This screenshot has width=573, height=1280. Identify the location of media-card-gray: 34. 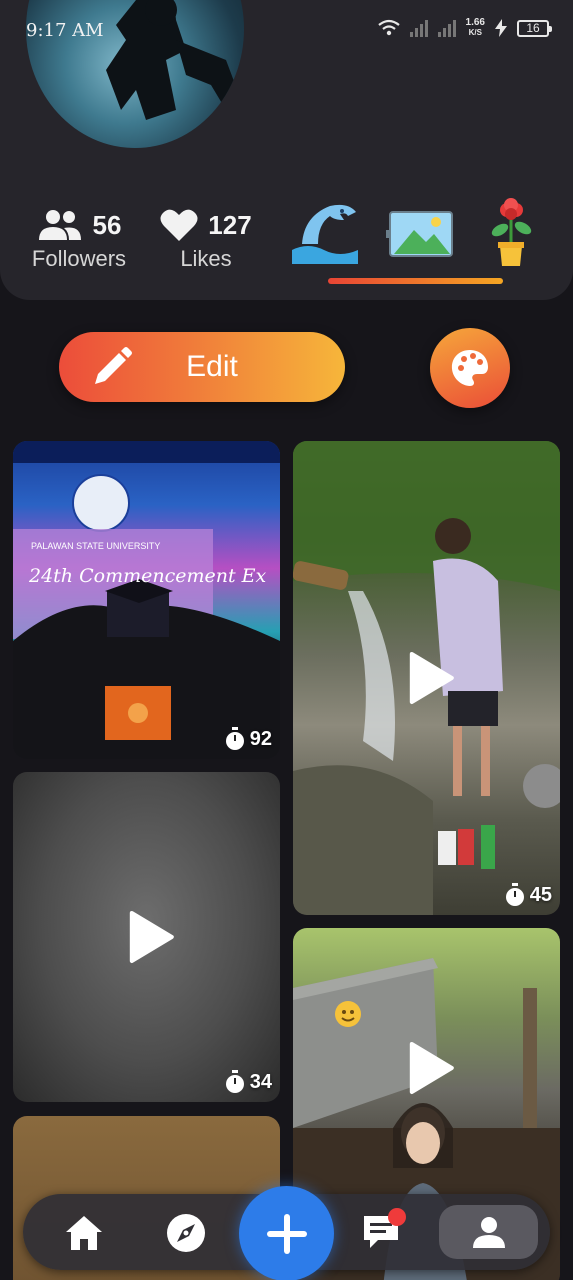
(146, 937).